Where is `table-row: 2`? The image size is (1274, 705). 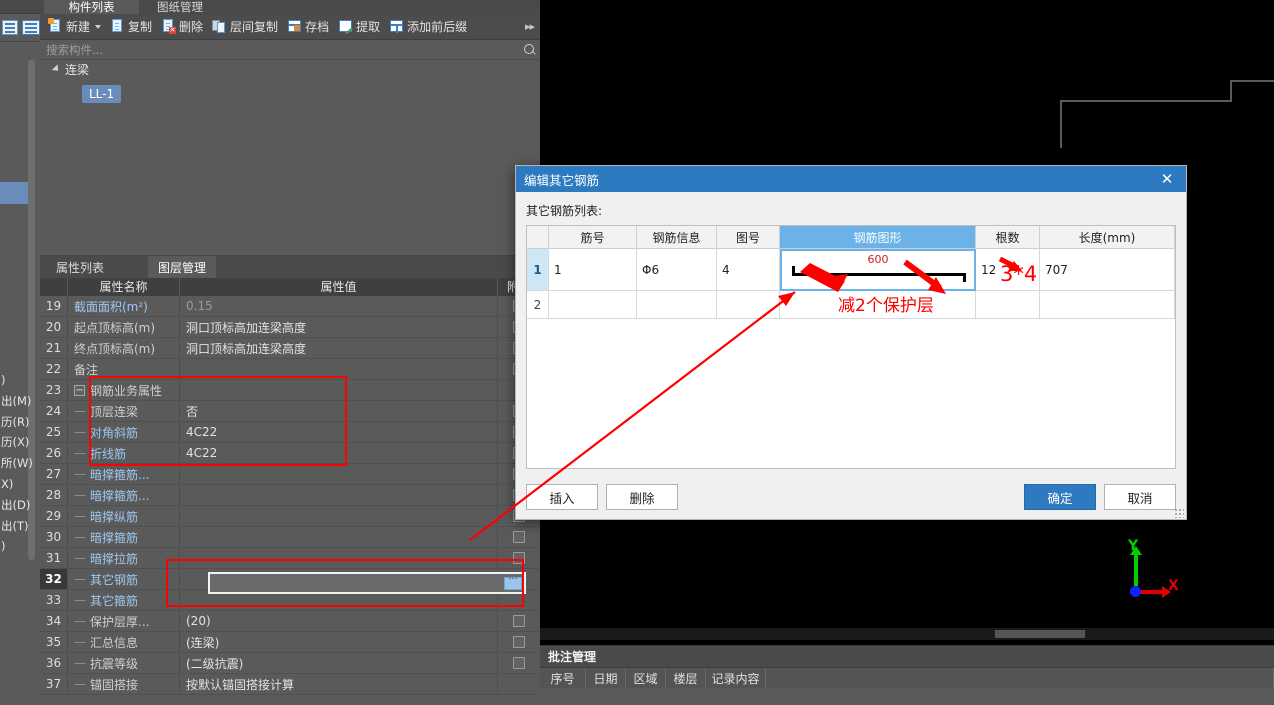
table-row: 2 is located at coordinates (851, 305).